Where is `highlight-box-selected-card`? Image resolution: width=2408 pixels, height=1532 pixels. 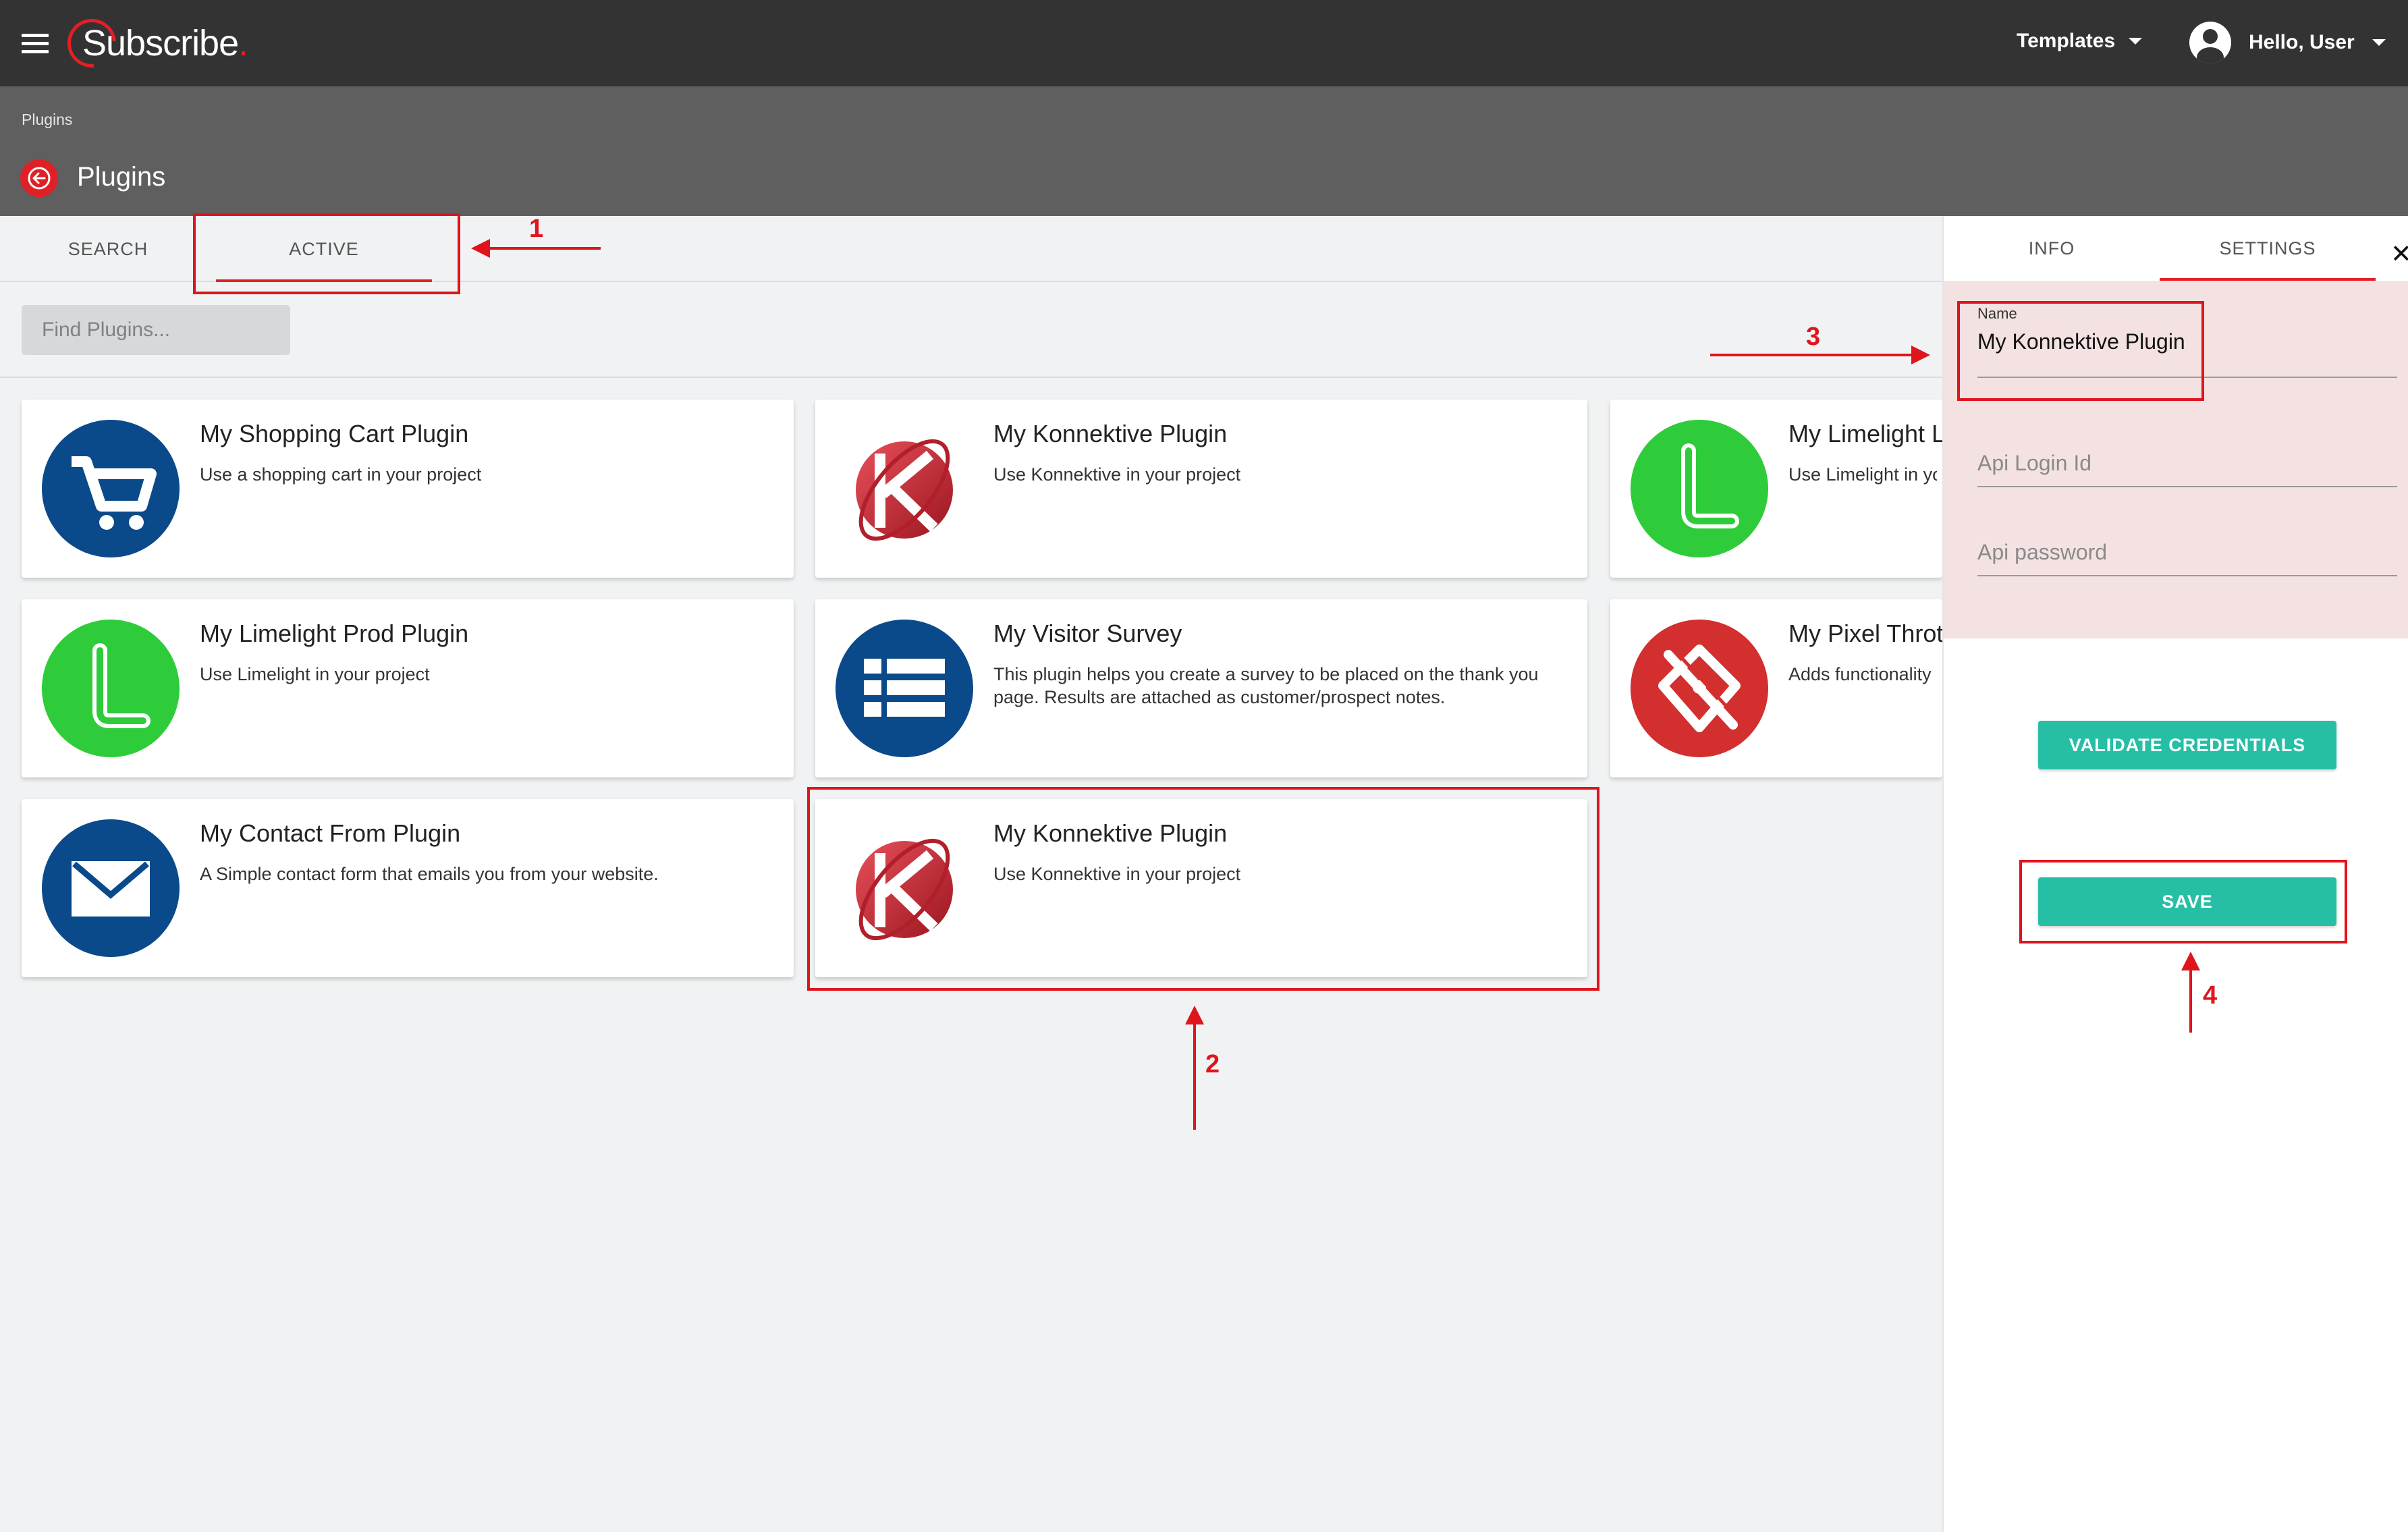 highlight-box-selected-card is located at coordinates (1203, 889).